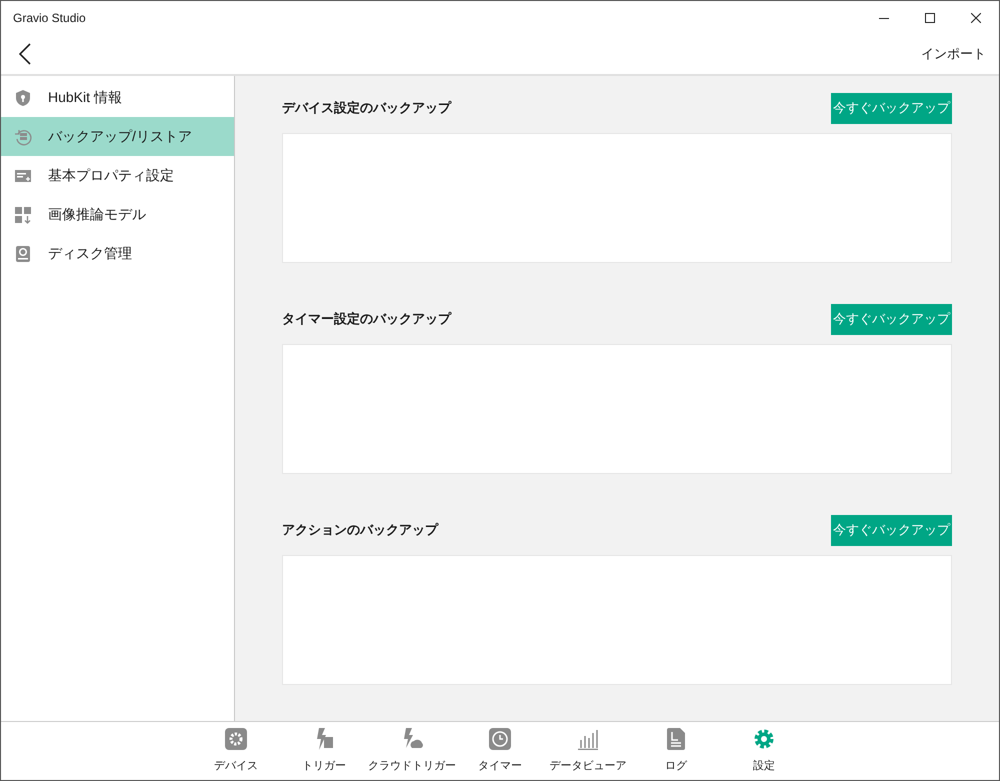  Describe the element at coordinates (953, 54) in the screenshot. I see `import-button: インポート` at that location.